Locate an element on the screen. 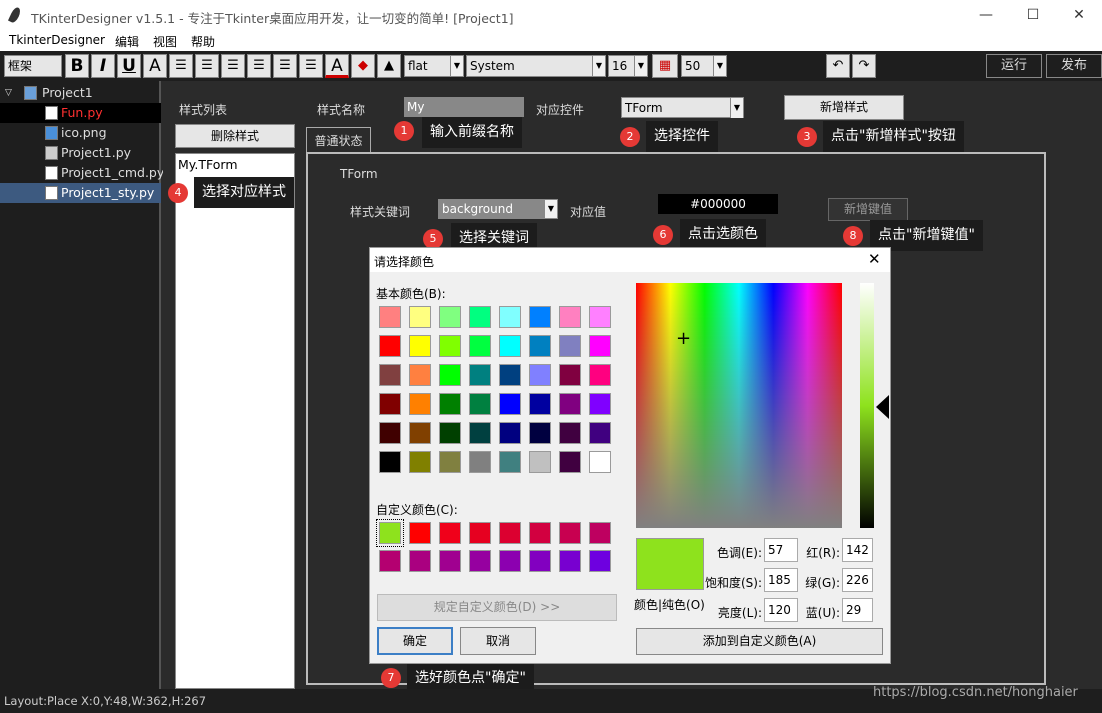 The height and width of the screenshot is (713, 1102). cancel-button: 取消 is located at coordinates (498, 641).